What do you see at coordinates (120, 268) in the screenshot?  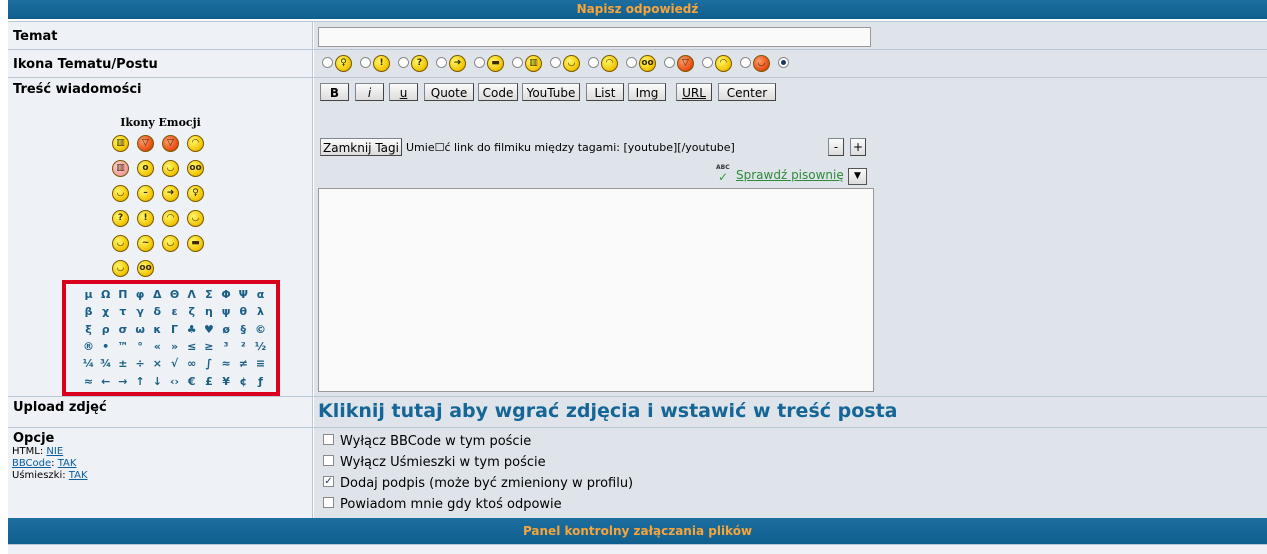 I see `wink-smiley-icon: ◡` at bounding box center [120, 268].